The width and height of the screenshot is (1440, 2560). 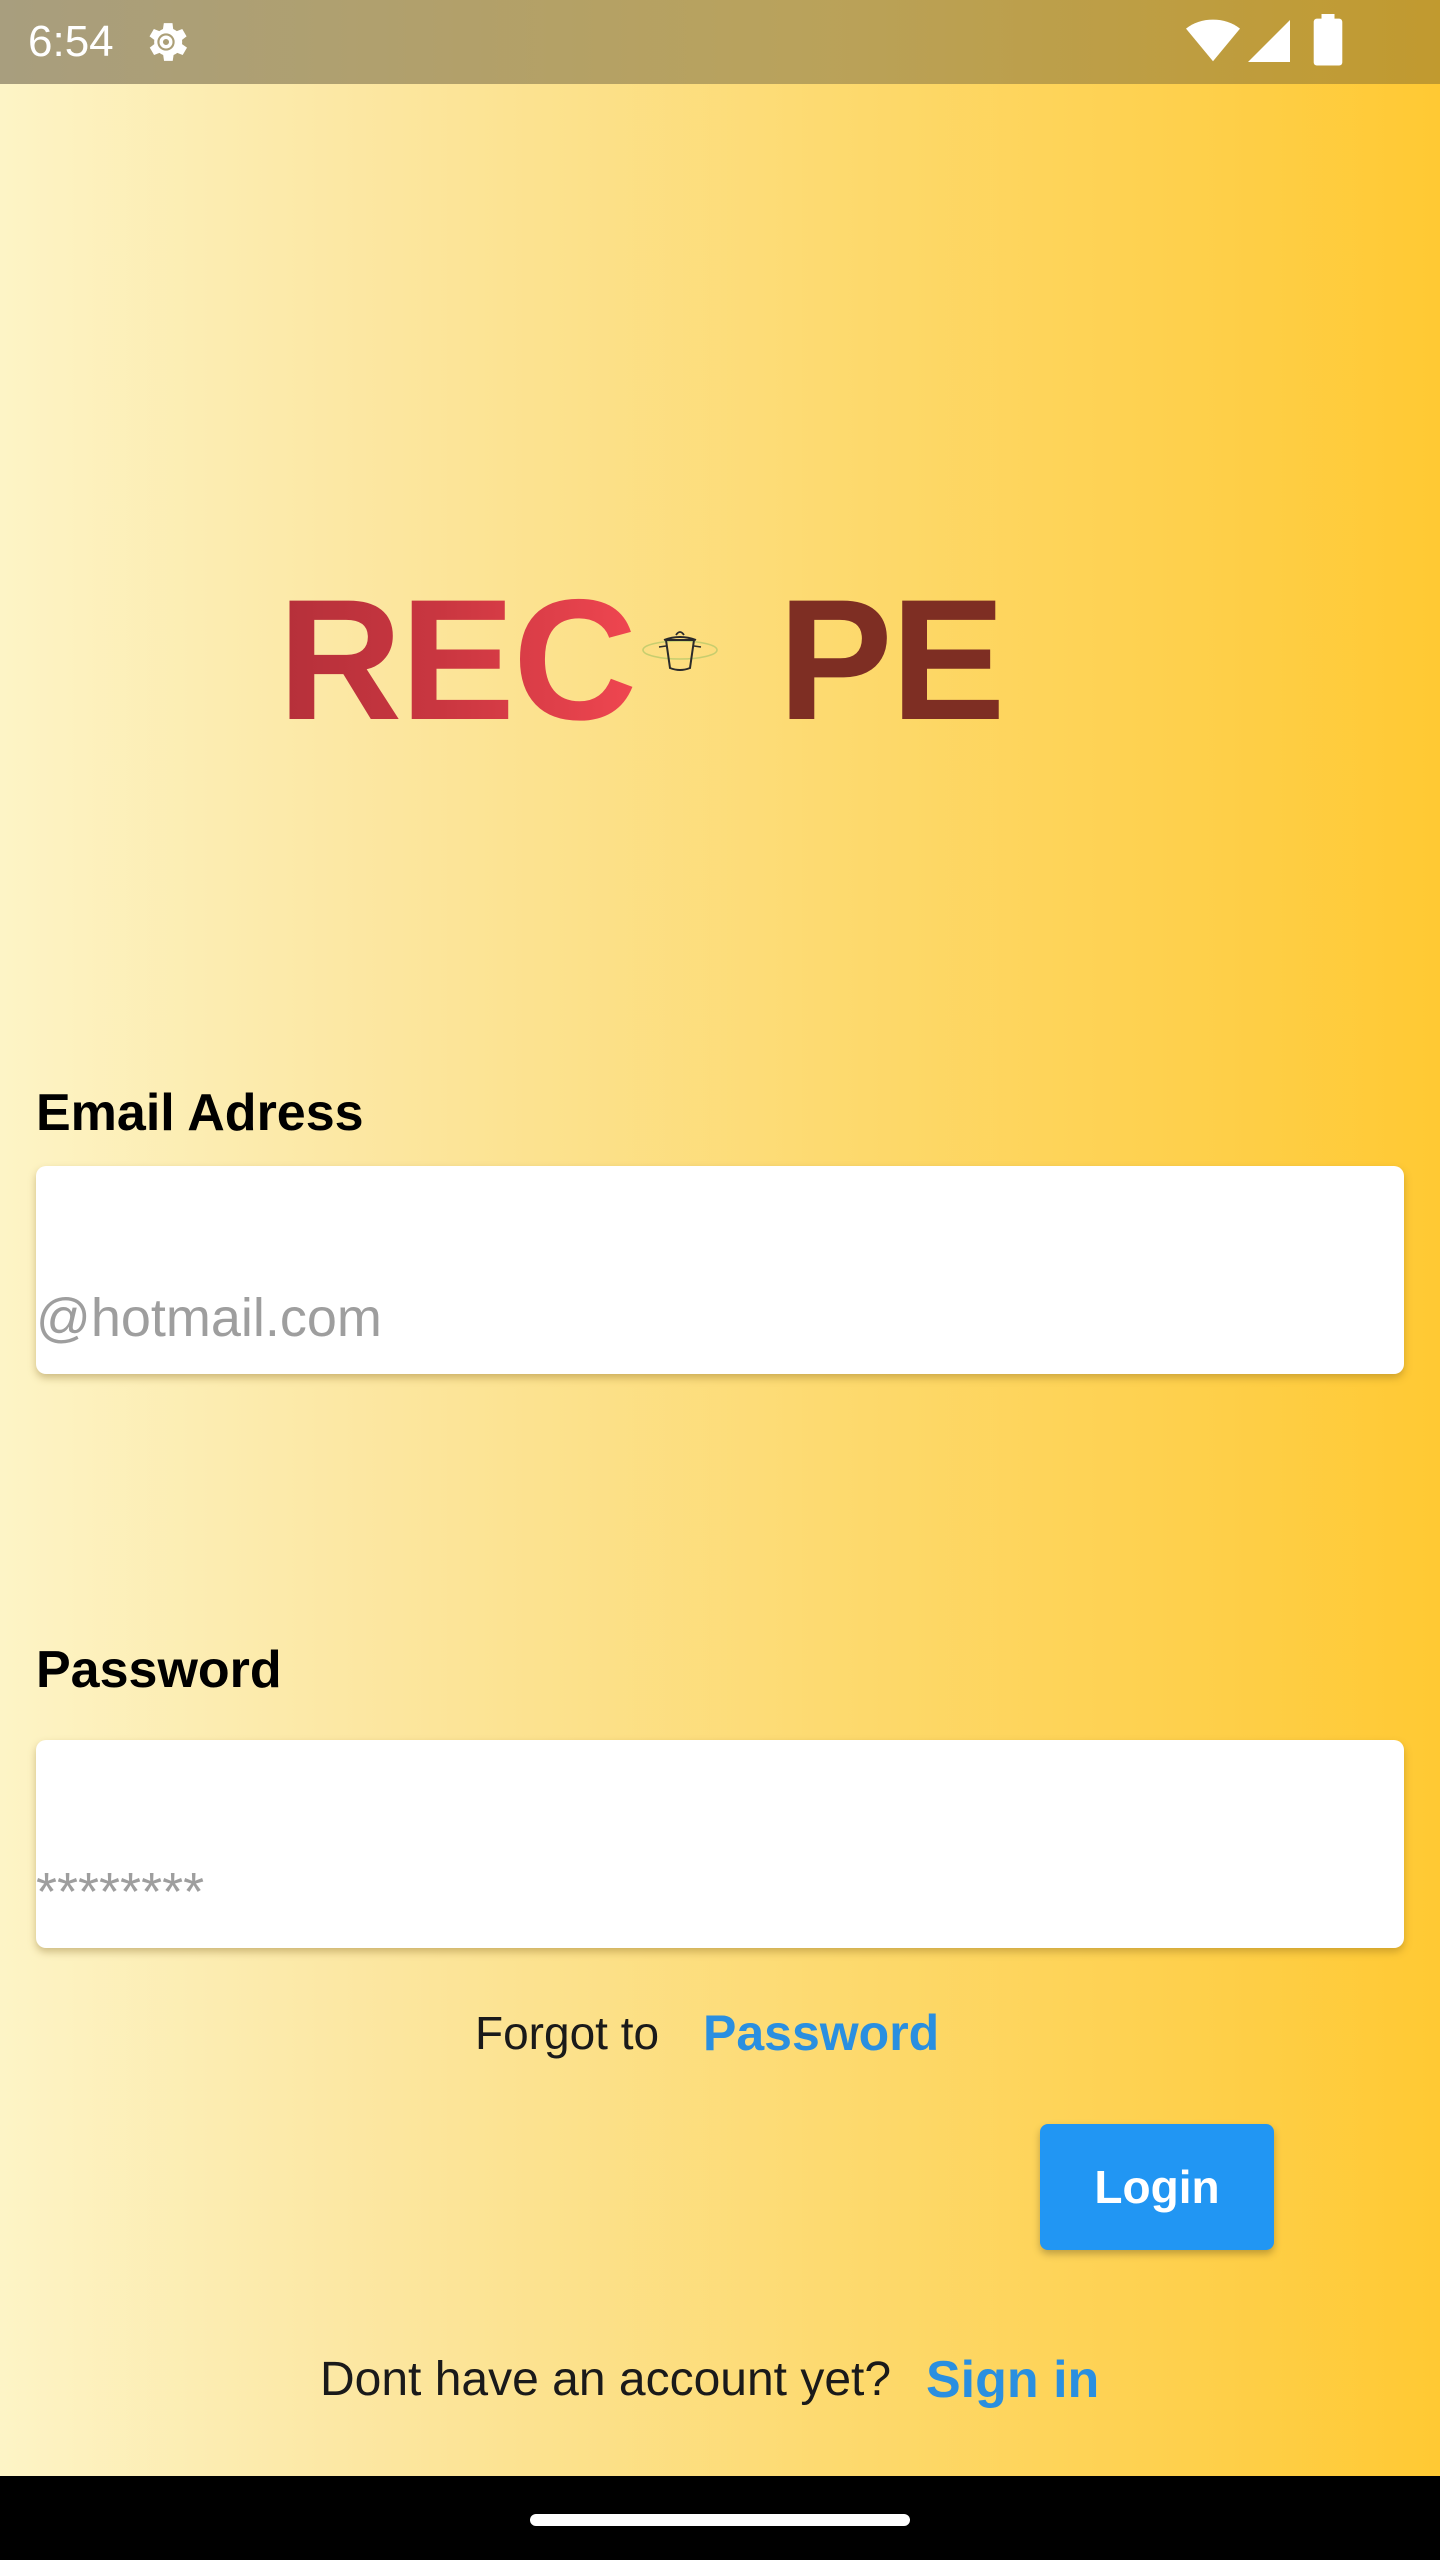 What do you see at coordinates (71, 41) in the screenshot?
I see `status-time: 6:54` at bounding box center [71, 41].